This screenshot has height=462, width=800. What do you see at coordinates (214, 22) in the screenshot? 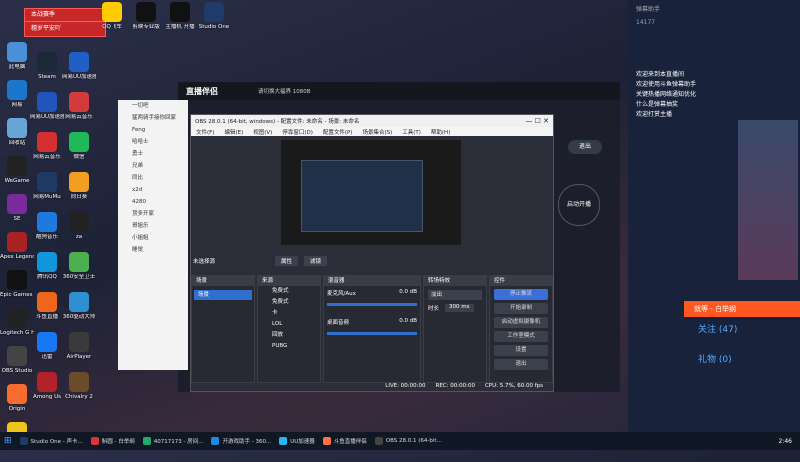
I see `desktop-icon: Studio One` at bounding box center [214, 22].